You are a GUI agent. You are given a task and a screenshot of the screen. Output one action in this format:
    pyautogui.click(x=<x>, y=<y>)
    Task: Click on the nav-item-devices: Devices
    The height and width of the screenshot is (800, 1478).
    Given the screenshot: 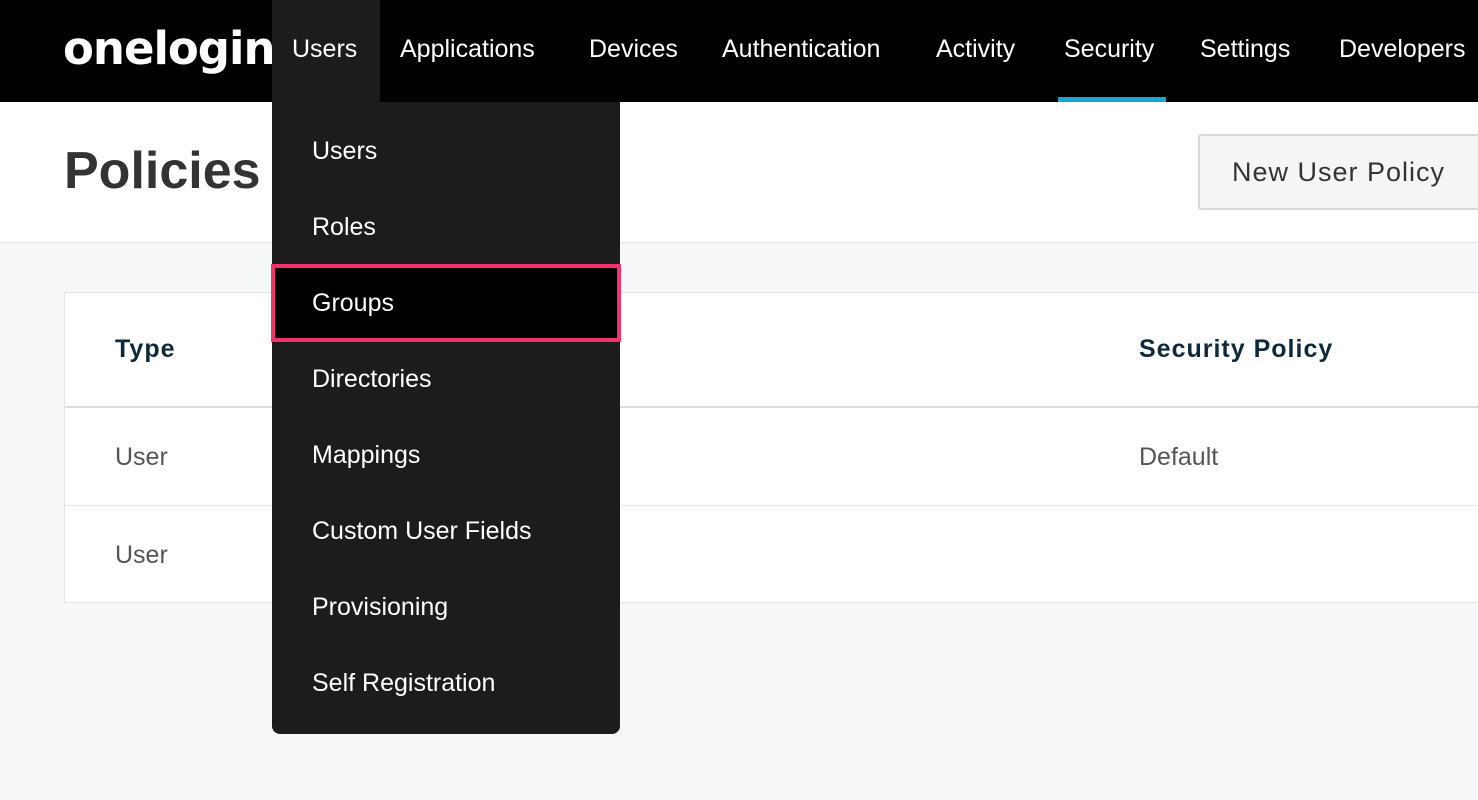 What is the action you would take?
    pyautogui.click(x=633, y=51)
    